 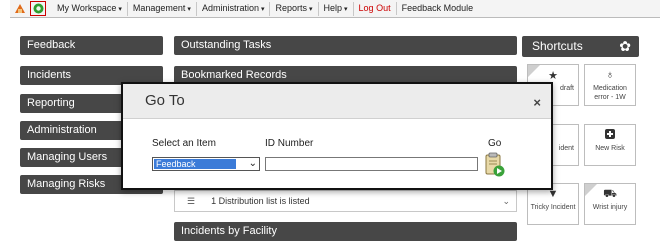 What do you see at coordinates (537, 102) in the screenshot?
I see `close-icon: ×` at bounding box center [537, 102].